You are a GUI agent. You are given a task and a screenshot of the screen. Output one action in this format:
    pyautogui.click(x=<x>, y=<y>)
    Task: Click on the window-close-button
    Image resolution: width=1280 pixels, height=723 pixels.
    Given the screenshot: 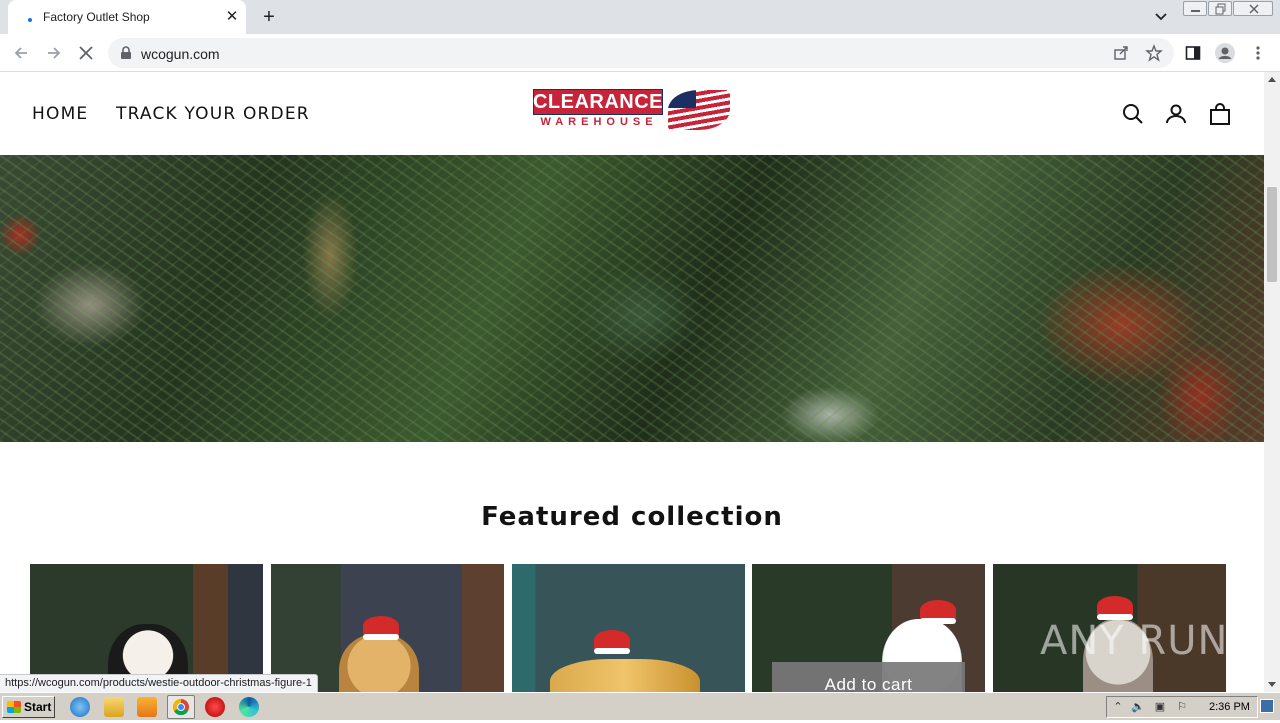 What is the action you would take?
    pyautogui.click(x=1253, y=8)
    